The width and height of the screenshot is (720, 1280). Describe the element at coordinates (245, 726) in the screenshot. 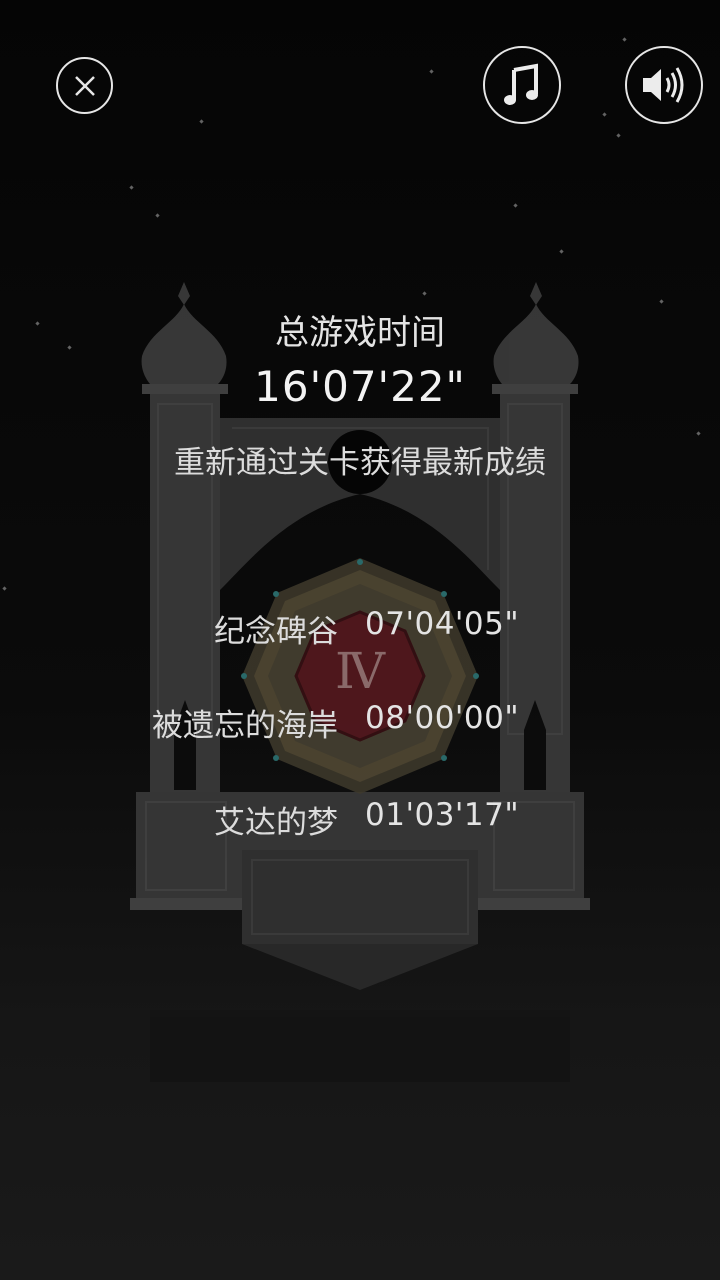

I see `chapter-name: 被遗忘的海岸` at that location.